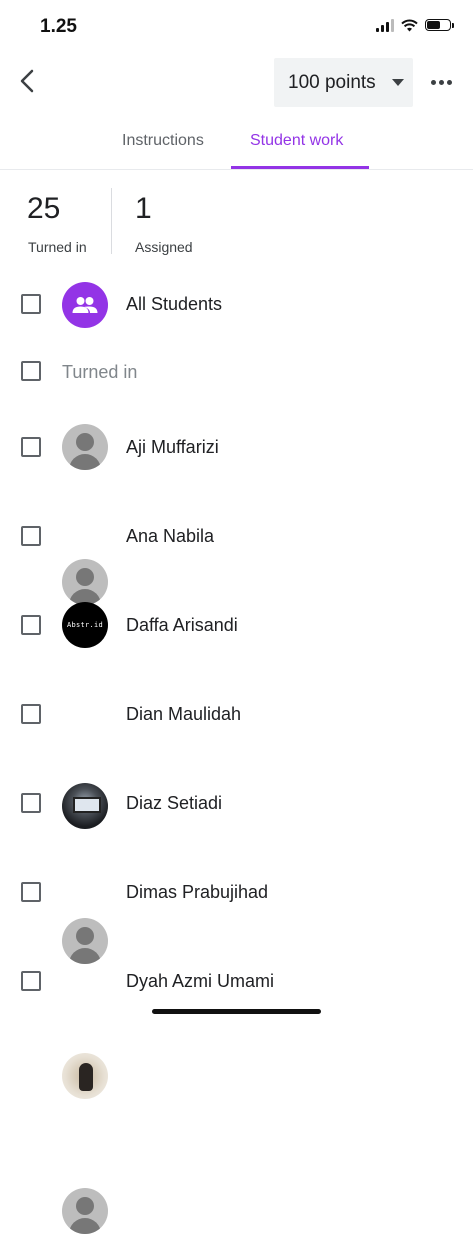 This screenshot has height=1234, width=473. What do you see at coordinates (174, 304) in the screenshot?
I see `all-students-label: All Students` at bounding box center [174, 304].